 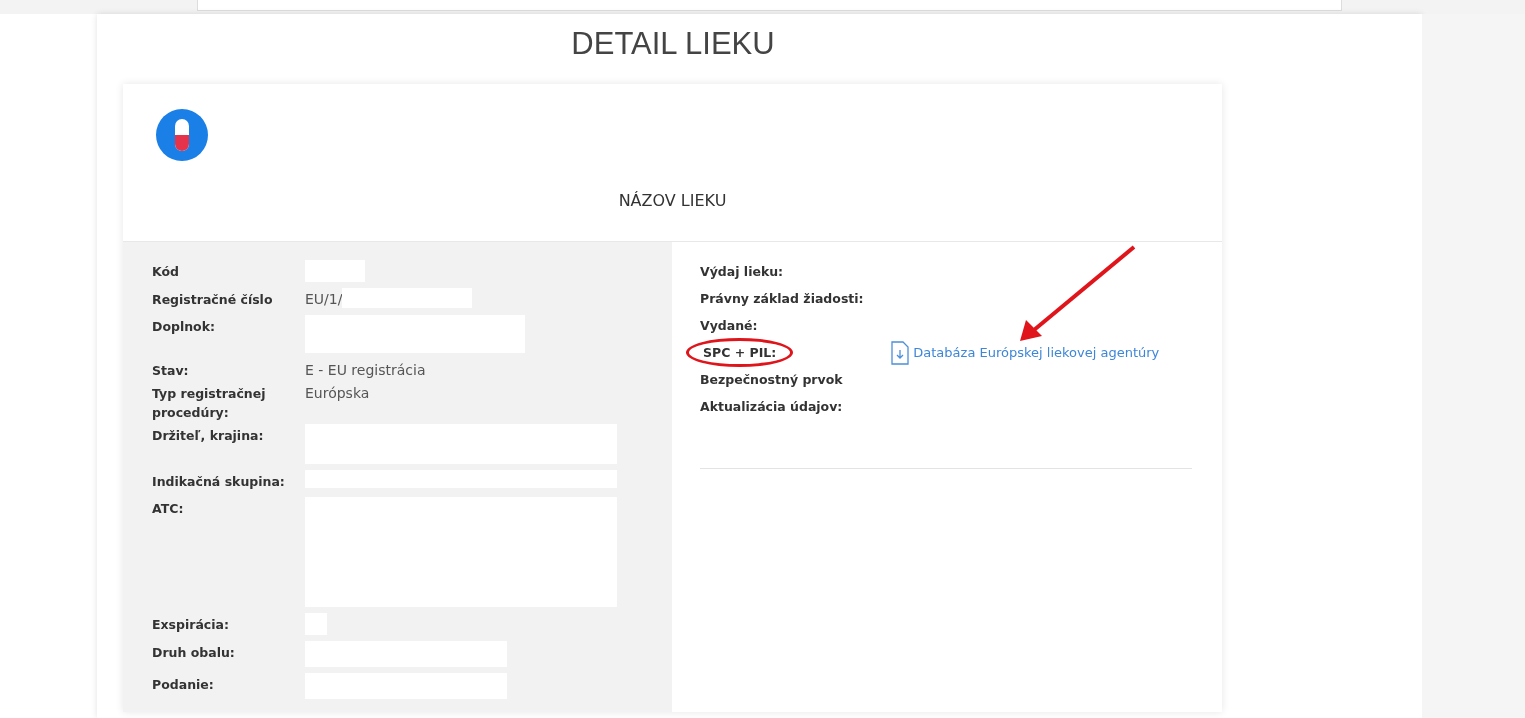 What do you see at coordinates (219, 482) in the screenshot?
I see `field-label: Indikačná skupina:` at bounding box center [219, 482].